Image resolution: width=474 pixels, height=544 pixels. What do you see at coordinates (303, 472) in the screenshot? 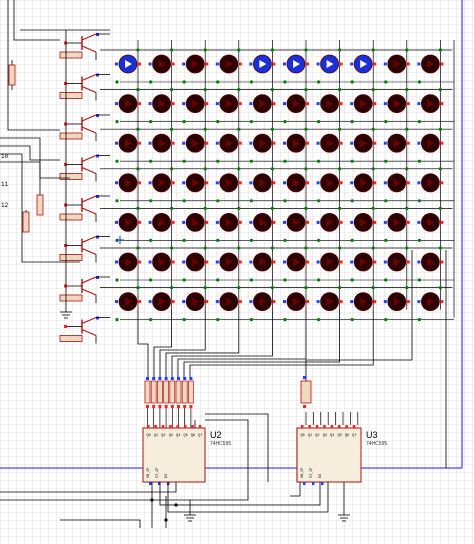
I see `pin-label: SH_CP` at bounding box center [303, 472].